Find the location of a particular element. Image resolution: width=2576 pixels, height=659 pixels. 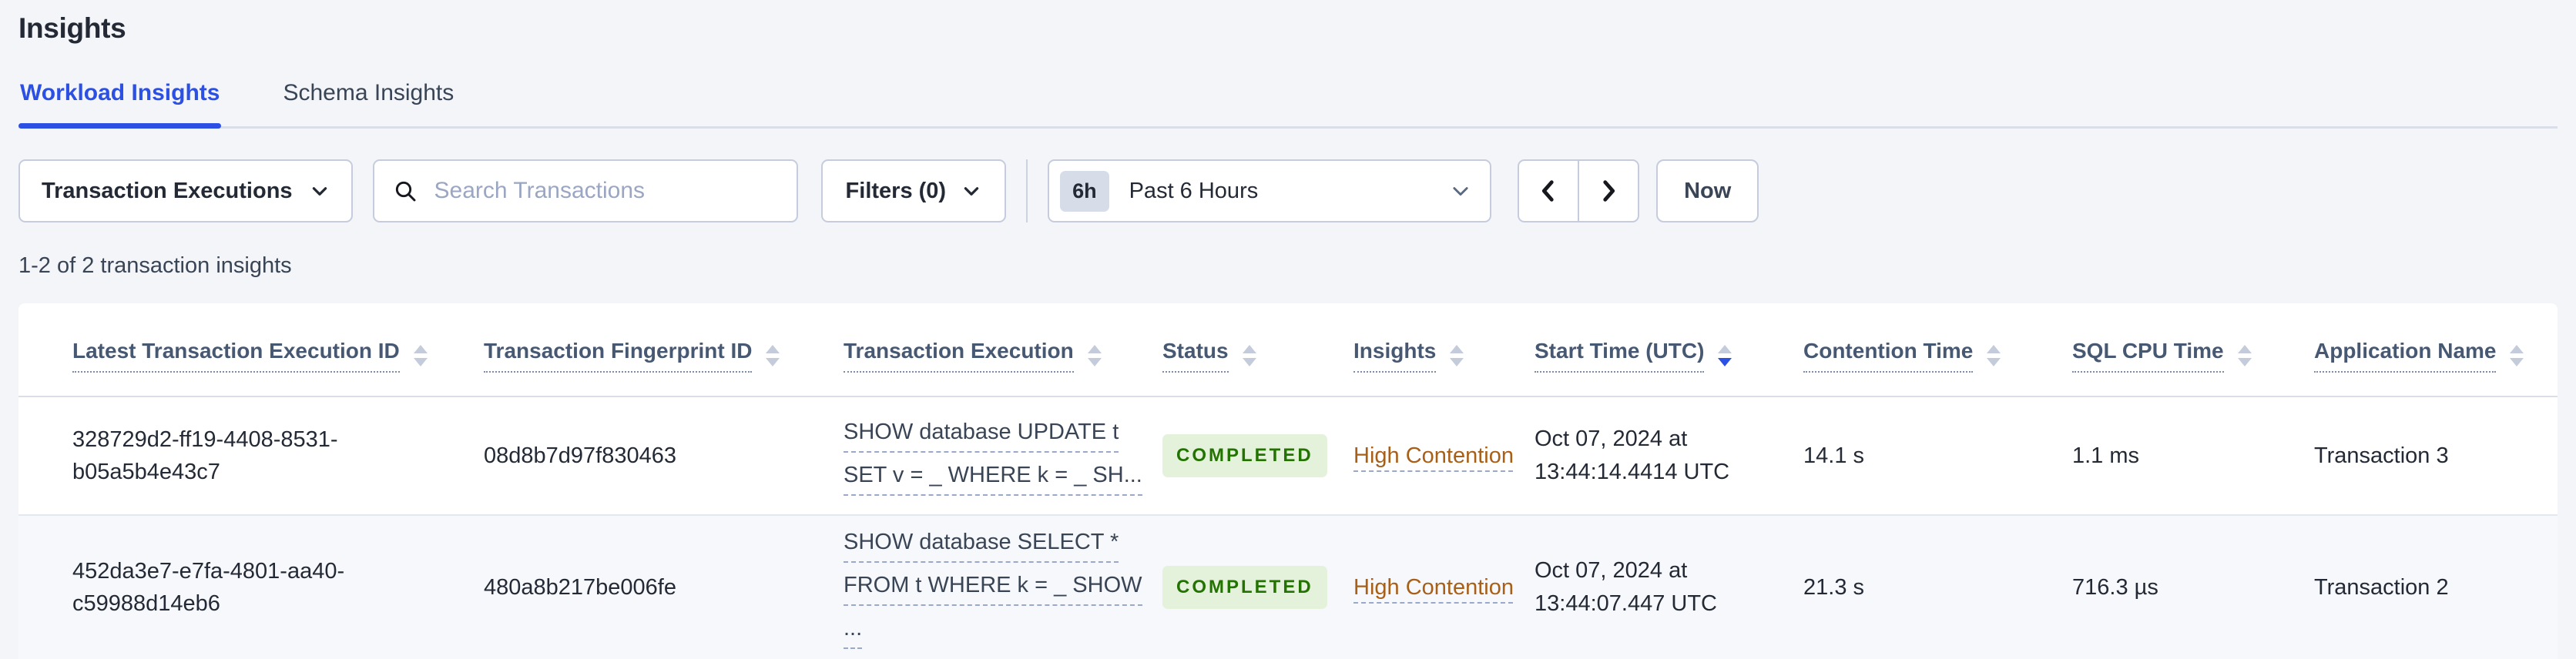

cell-fingerprint-id: 08d8b7d97f830463 is located at coordinates (664, 456).